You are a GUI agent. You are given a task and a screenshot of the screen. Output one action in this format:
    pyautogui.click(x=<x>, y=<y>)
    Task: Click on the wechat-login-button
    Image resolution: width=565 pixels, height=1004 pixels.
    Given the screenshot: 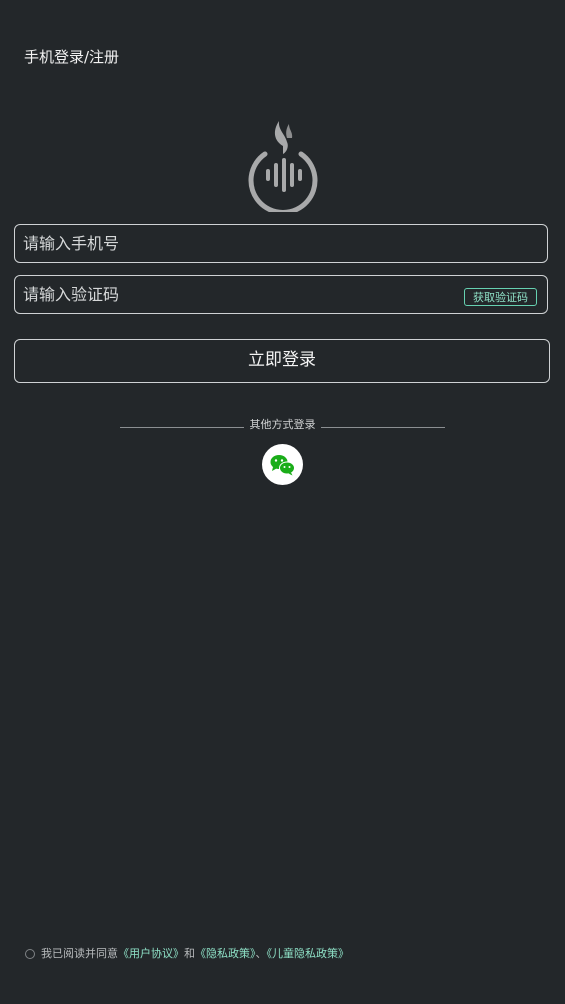 What is the action you would take?
    pyautogui.click(x=282, y=464)
    